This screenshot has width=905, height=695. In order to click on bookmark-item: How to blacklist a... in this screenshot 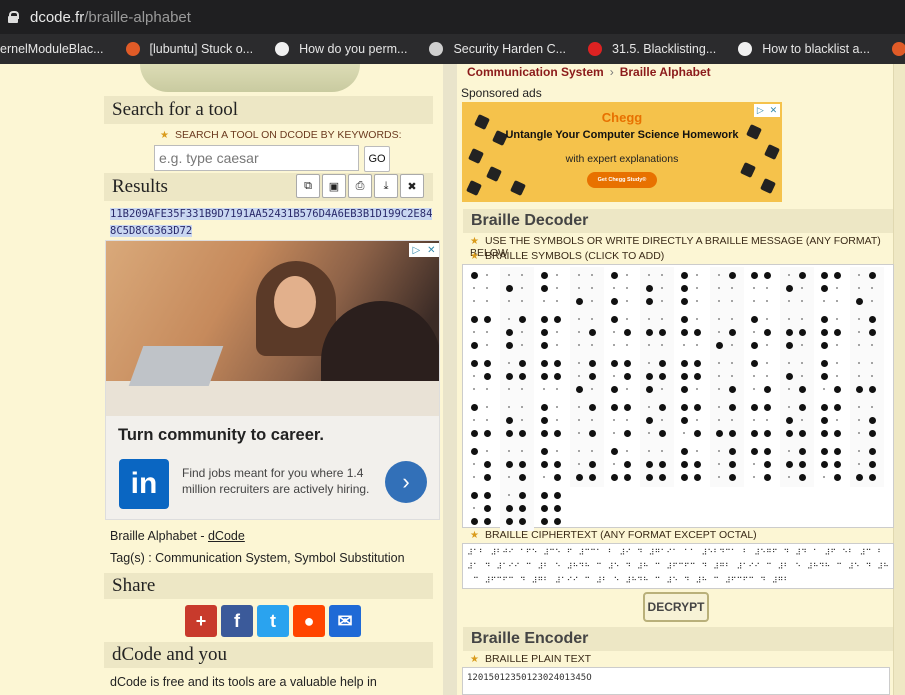, I will do `click(804, 49)`.